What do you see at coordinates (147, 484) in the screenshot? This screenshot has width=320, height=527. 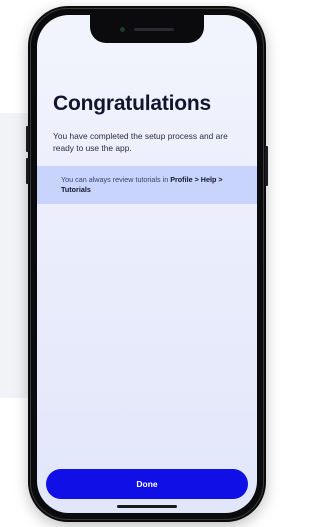 I see `done-button: Done` at bounding box center [147, 484].